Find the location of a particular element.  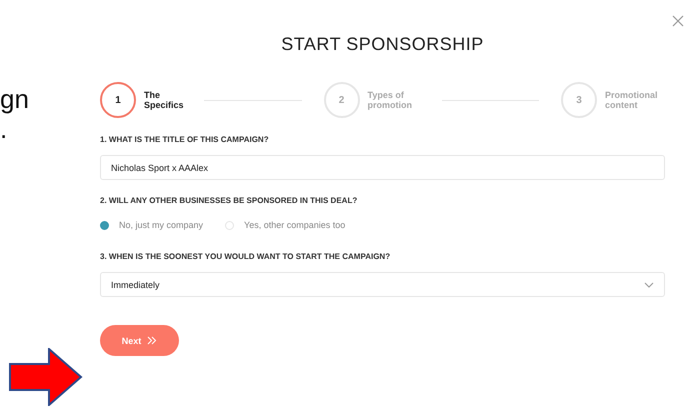

next-button: Next is located at coordinates (139, 340).